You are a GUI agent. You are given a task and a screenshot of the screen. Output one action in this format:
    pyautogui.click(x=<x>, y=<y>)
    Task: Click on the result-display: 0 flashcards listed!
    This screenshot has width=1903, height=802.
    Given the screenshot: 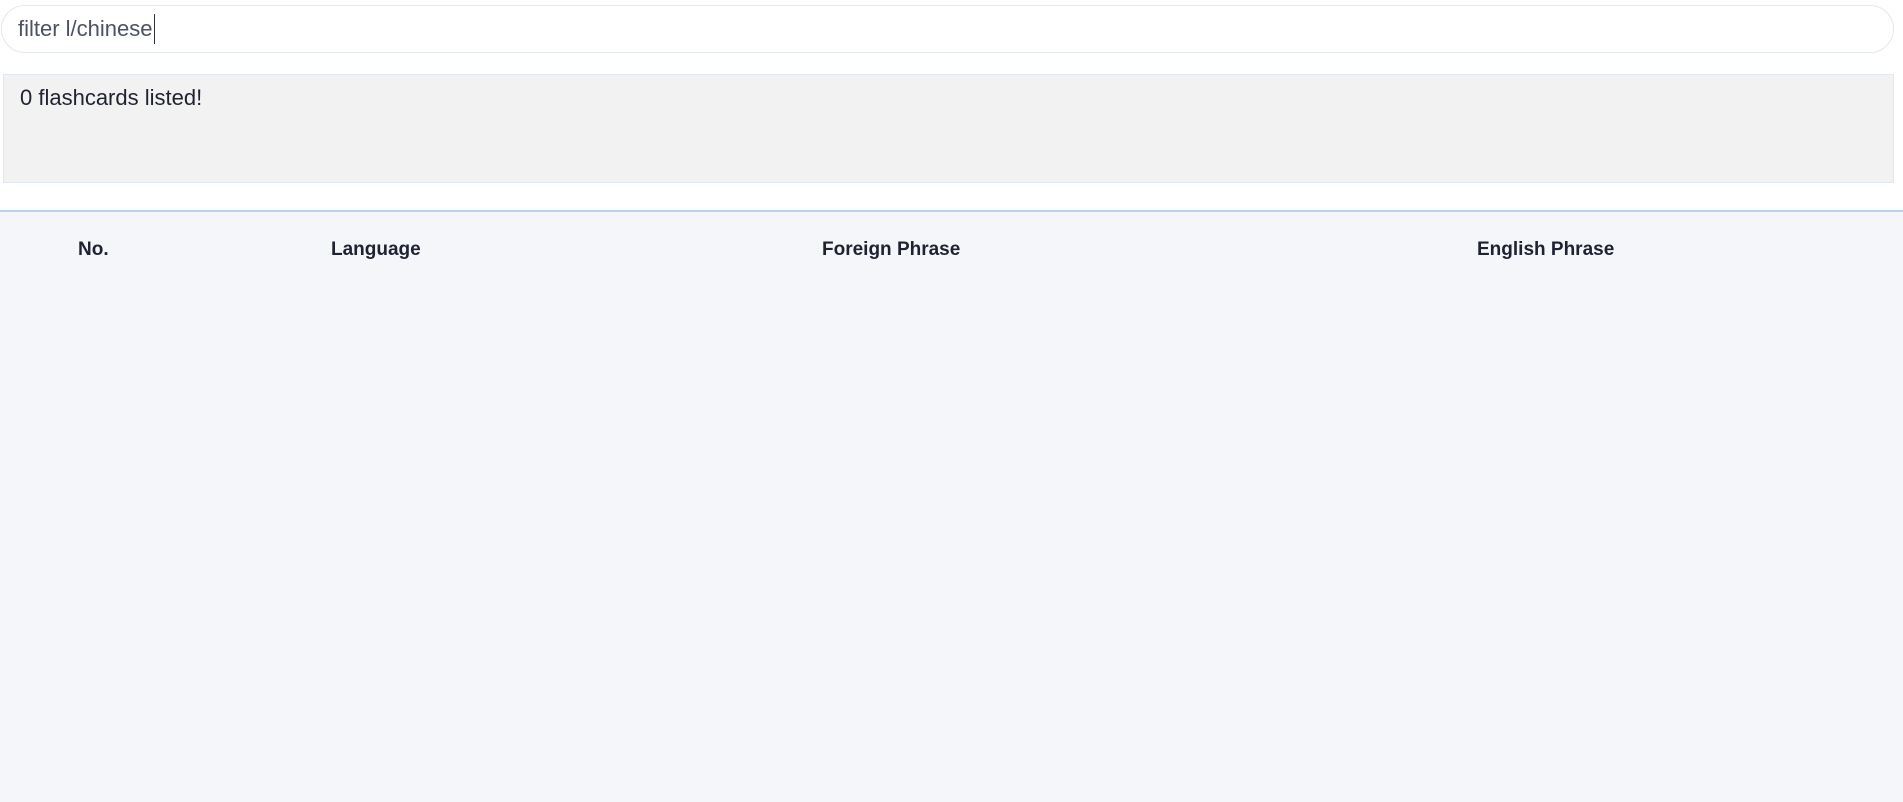 What is the action you would take?
    pyautogui.click(x=948, y=128)
    